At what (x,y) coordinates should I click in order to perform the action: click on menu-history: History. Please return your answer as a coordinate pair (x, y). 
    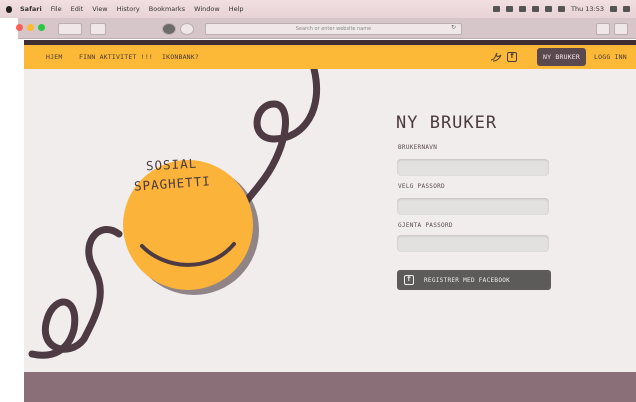
    Looking at the image, I should click on (128, 9).